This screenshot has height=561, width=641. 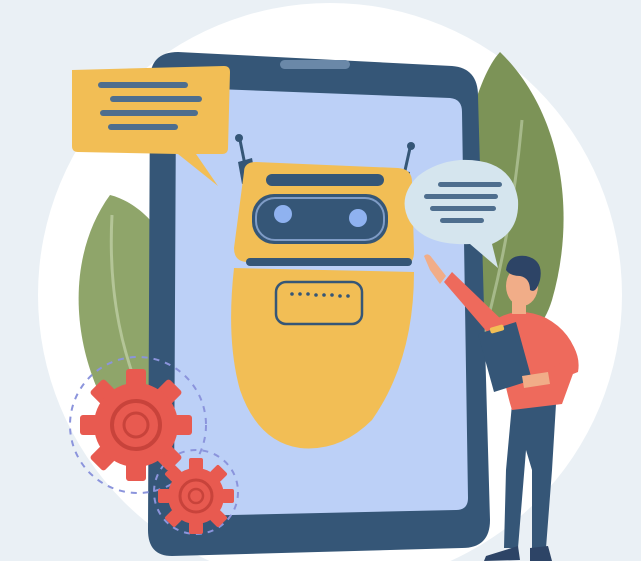 What do you see at coordinates (320, 219) in the screenshot?
I see `robot-visor` at bounding box center [320, 219].